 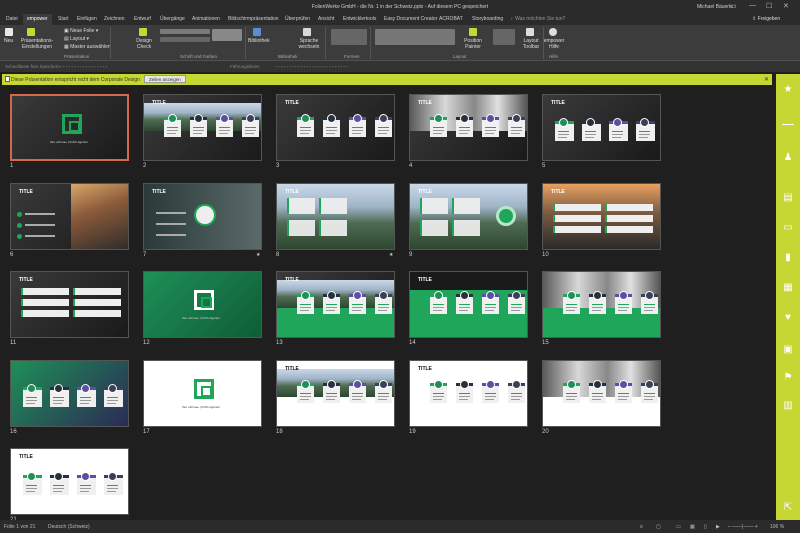 What do you see at coordinates (718, 527) in the screenshot?
I see `slideshow-icon: ▶` at bounding box center [718, 527].